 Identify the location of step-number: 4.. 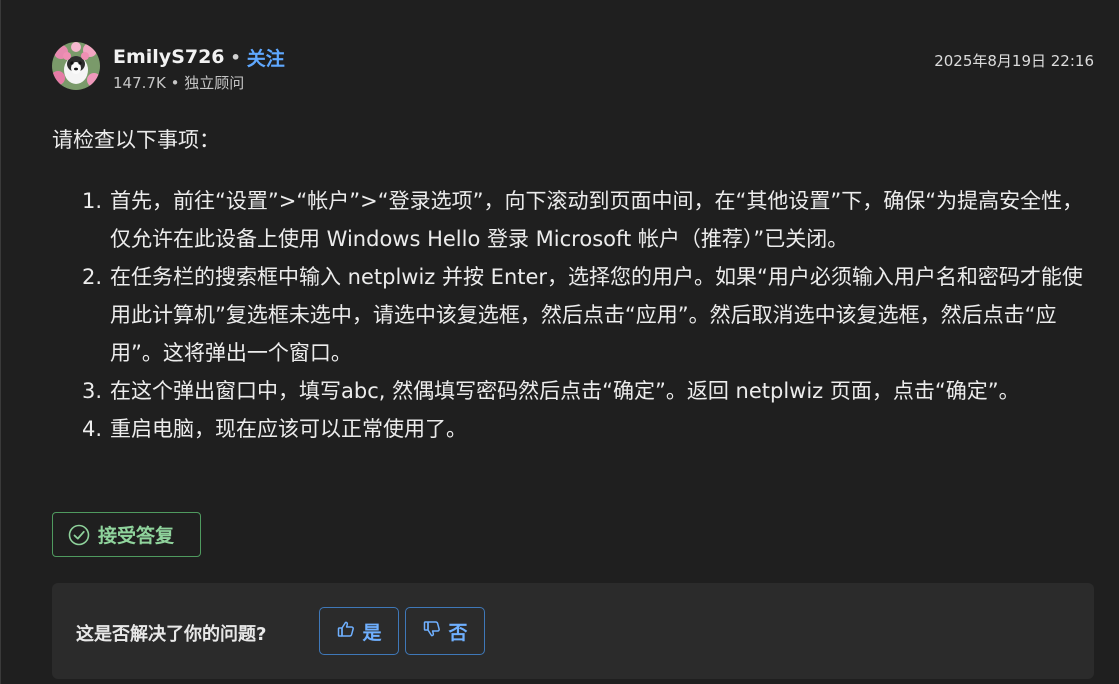
(92, 429).